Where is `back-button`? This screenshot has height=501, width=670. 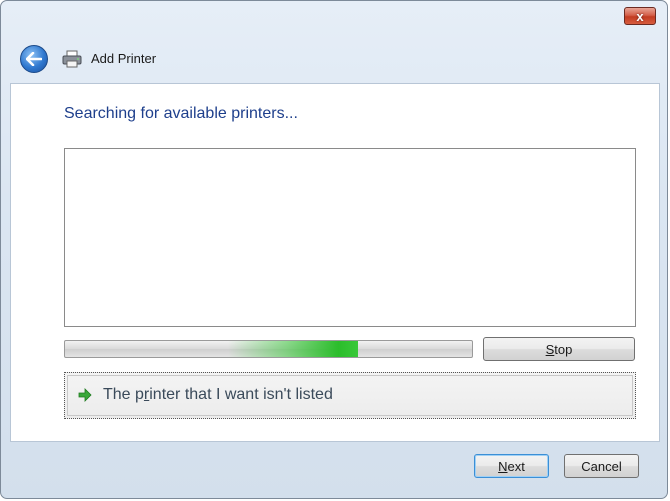
back-button is located at coordinates (34, 59).